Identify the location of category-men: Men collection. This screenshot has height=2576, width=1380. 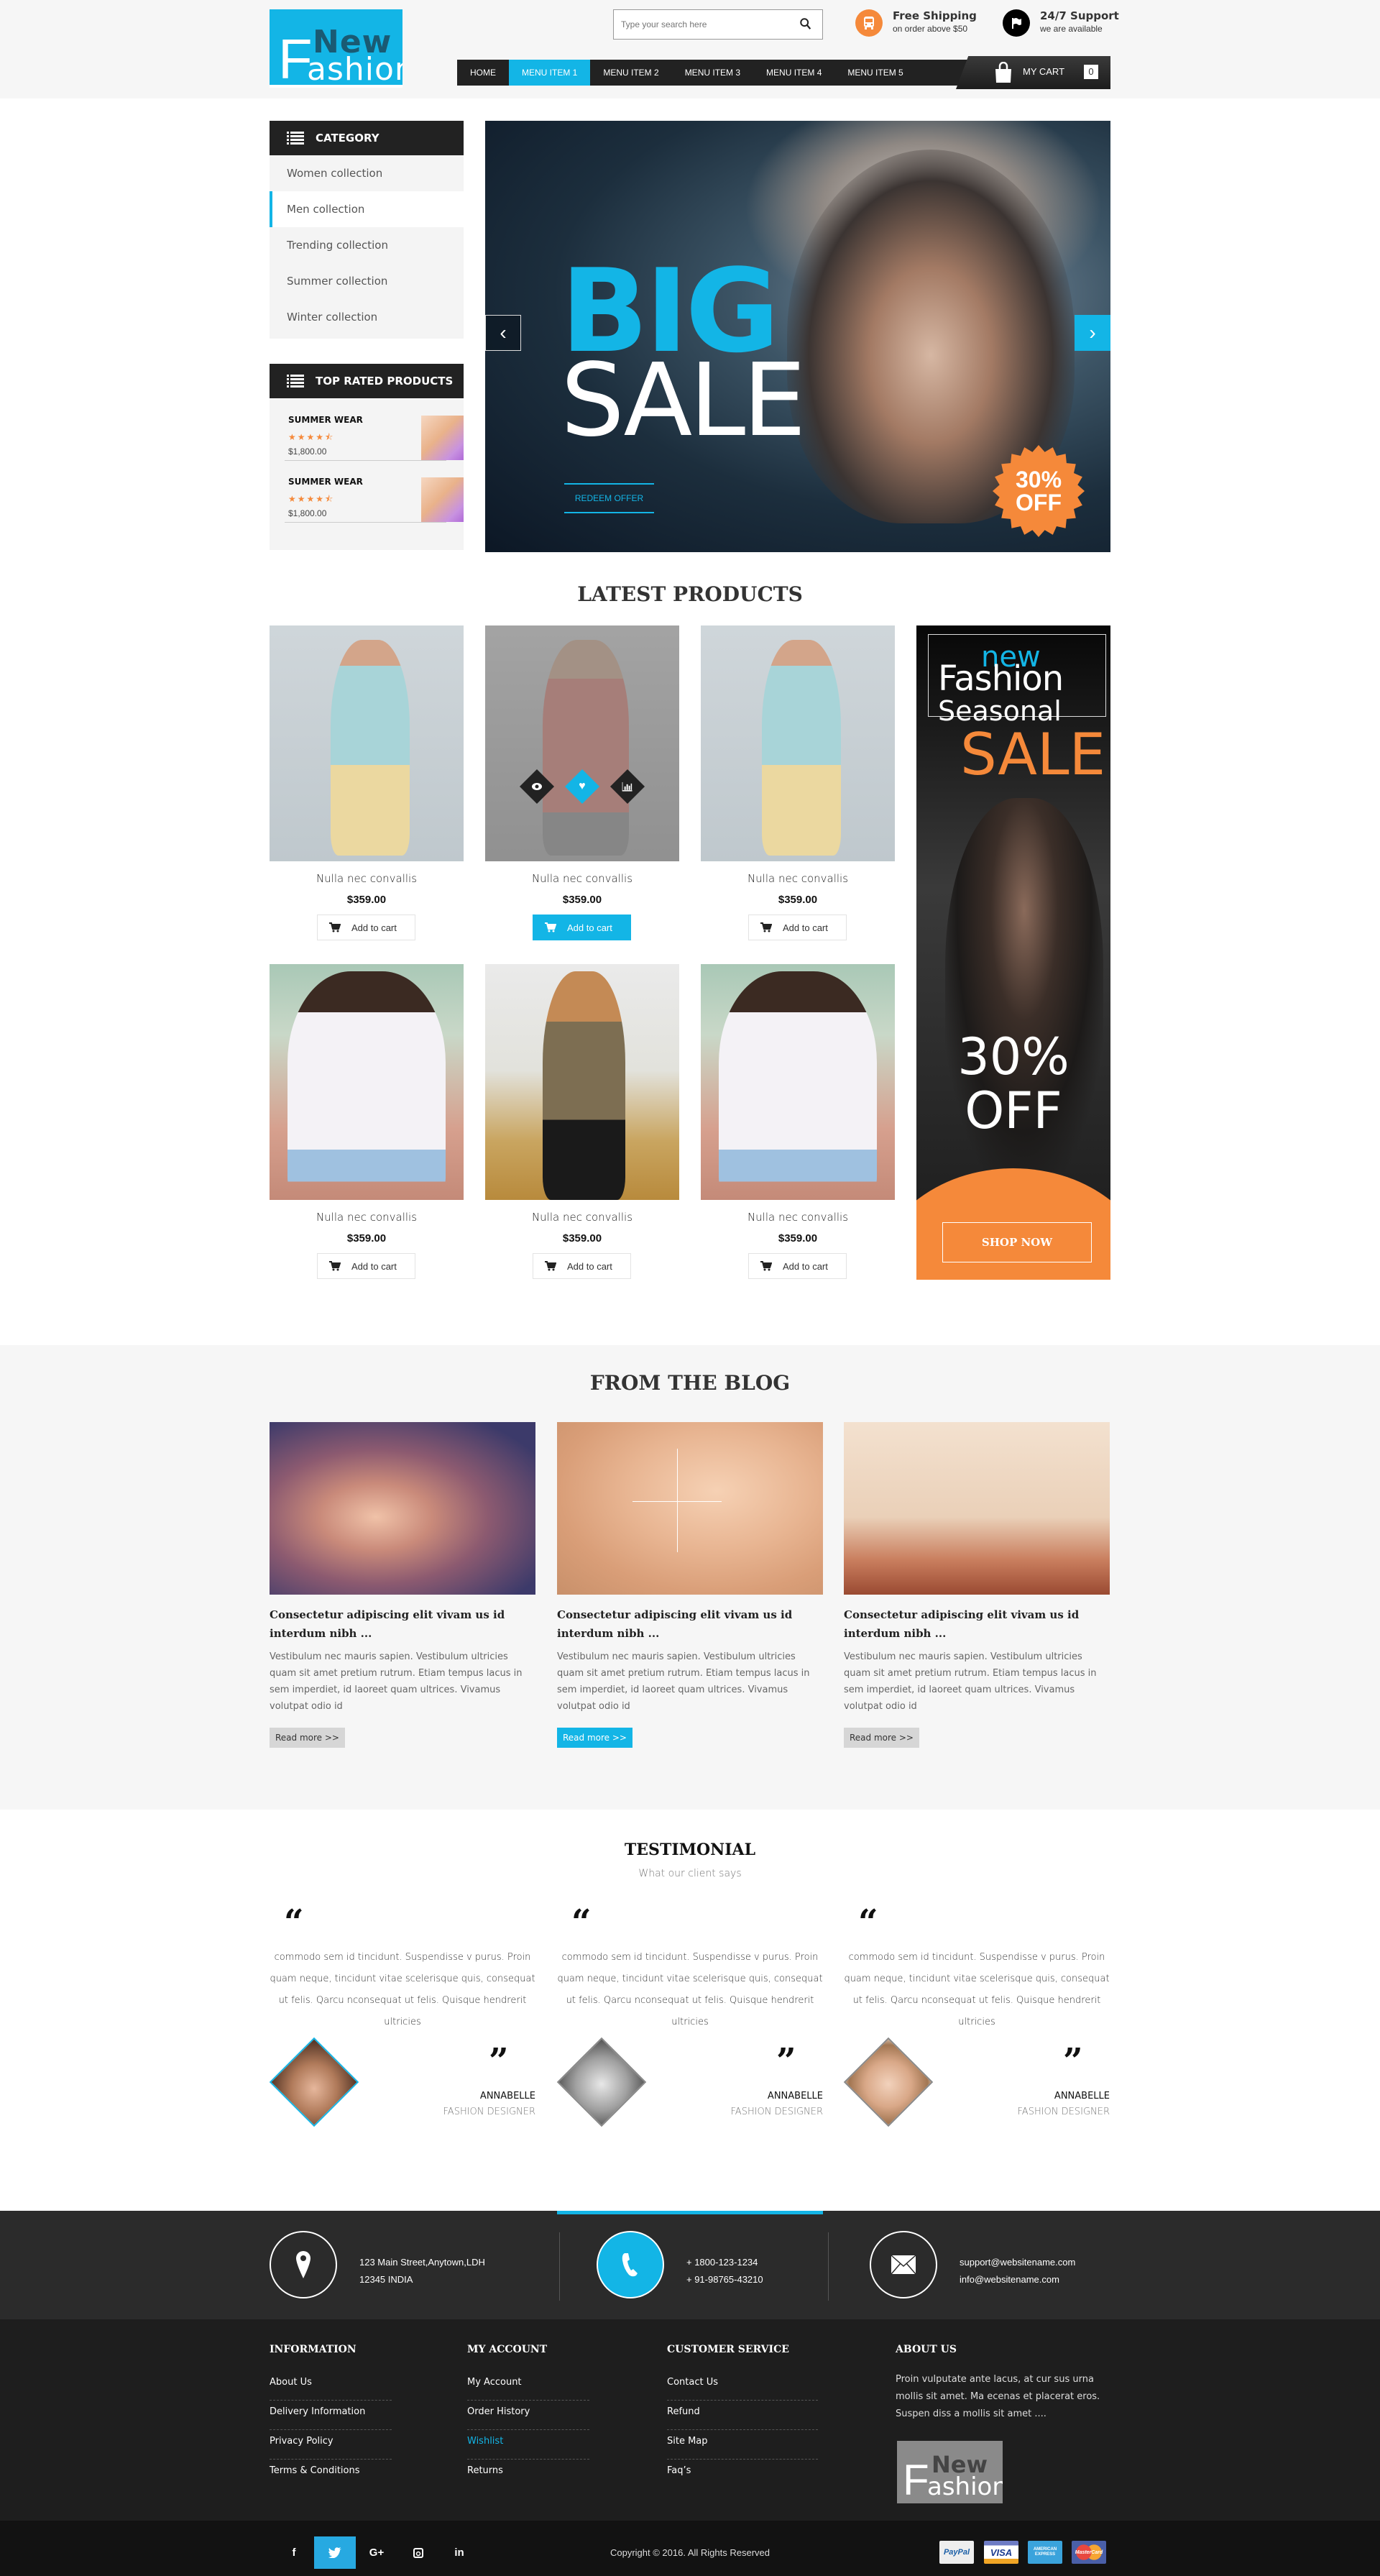
(367, 209).